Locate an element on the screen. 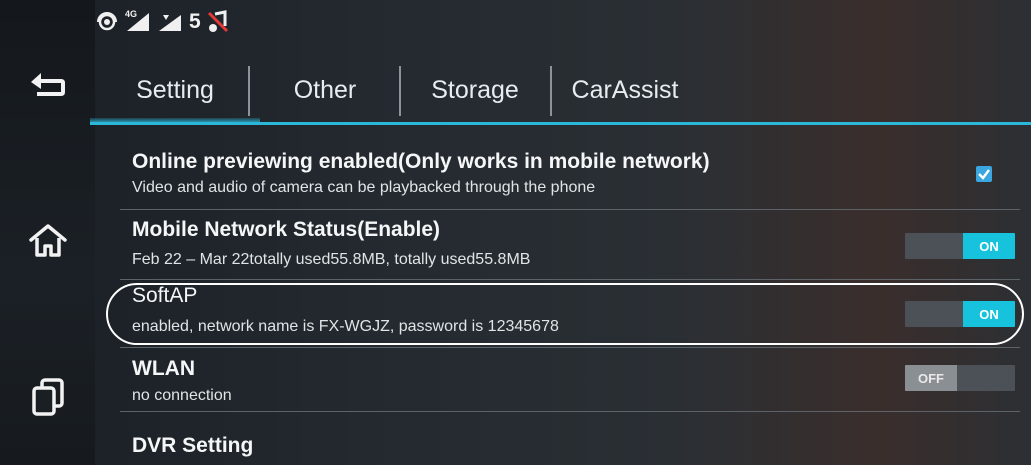 This screenshot has width=1031, height=465. row-subtitle: no connection is located at coordinates (182, 395).